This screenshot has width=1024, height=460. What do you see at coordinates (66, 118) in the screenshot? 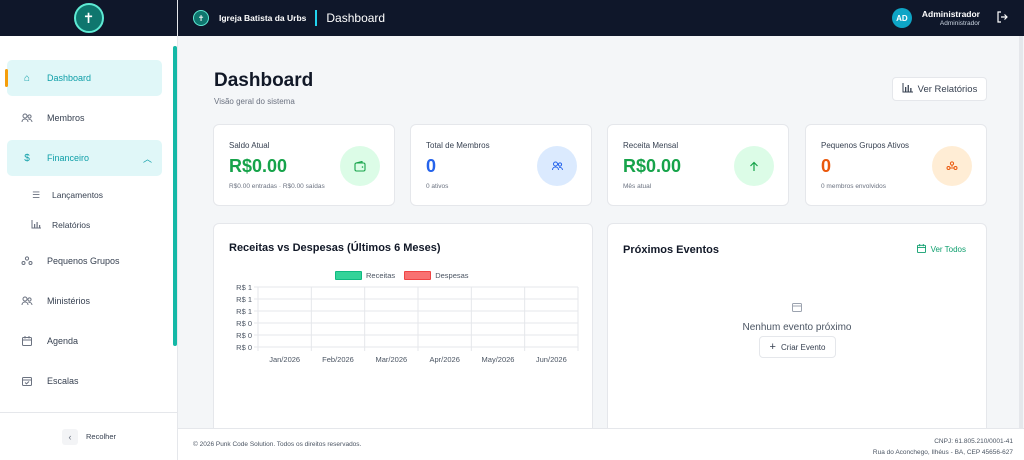
I see `sidebar-item-label: Membros` at bounding box center [66, 118].